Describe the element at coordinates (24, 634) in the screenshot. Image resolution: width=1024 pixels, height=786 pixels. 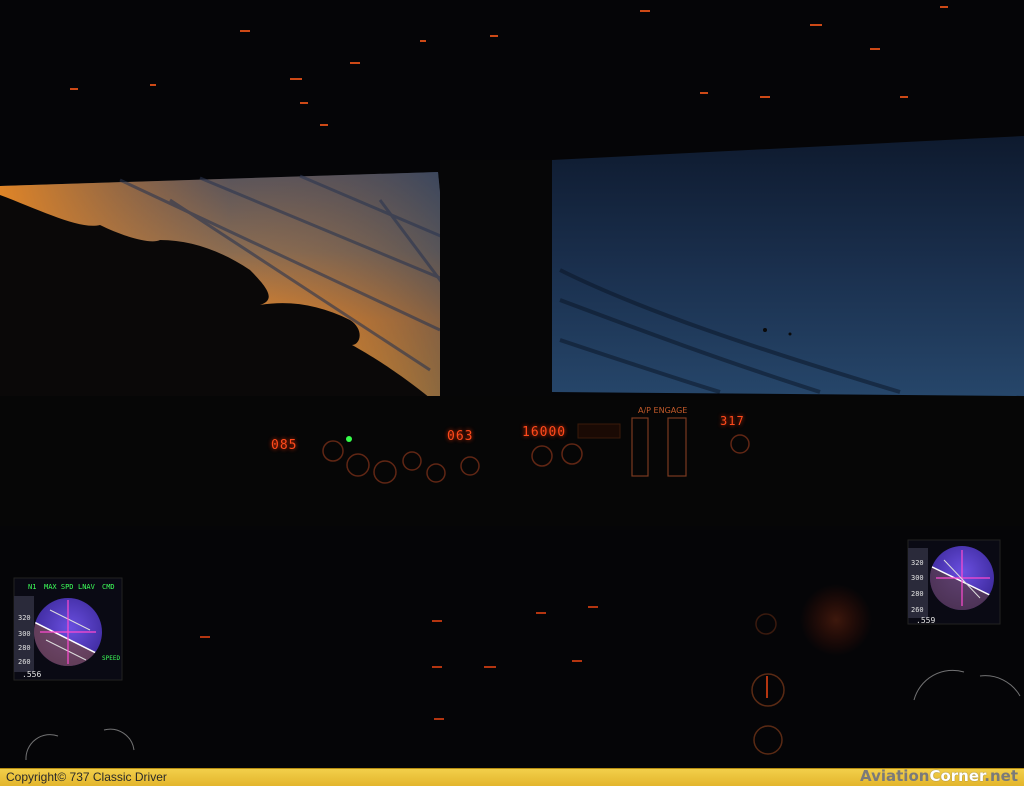
I see `left-pfd-speed-tick-300: 300` at that location.